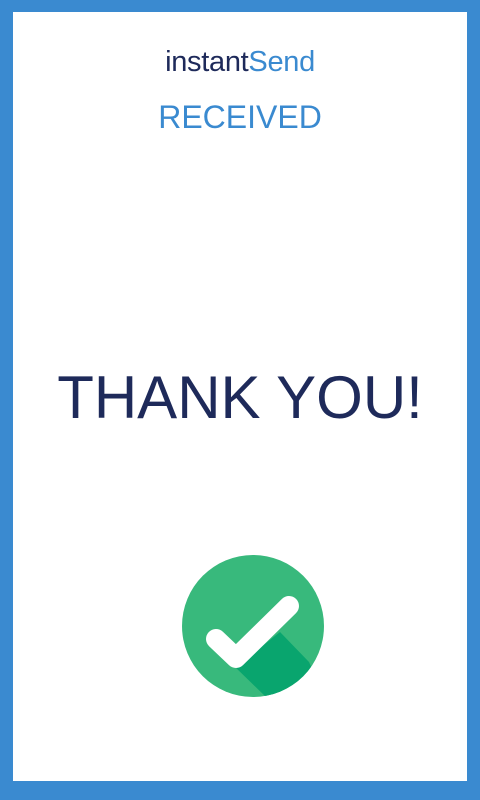 The height and width of the screenshot is (800, 480). I want to click on brand-name-part2: Send, so click(281, 62).